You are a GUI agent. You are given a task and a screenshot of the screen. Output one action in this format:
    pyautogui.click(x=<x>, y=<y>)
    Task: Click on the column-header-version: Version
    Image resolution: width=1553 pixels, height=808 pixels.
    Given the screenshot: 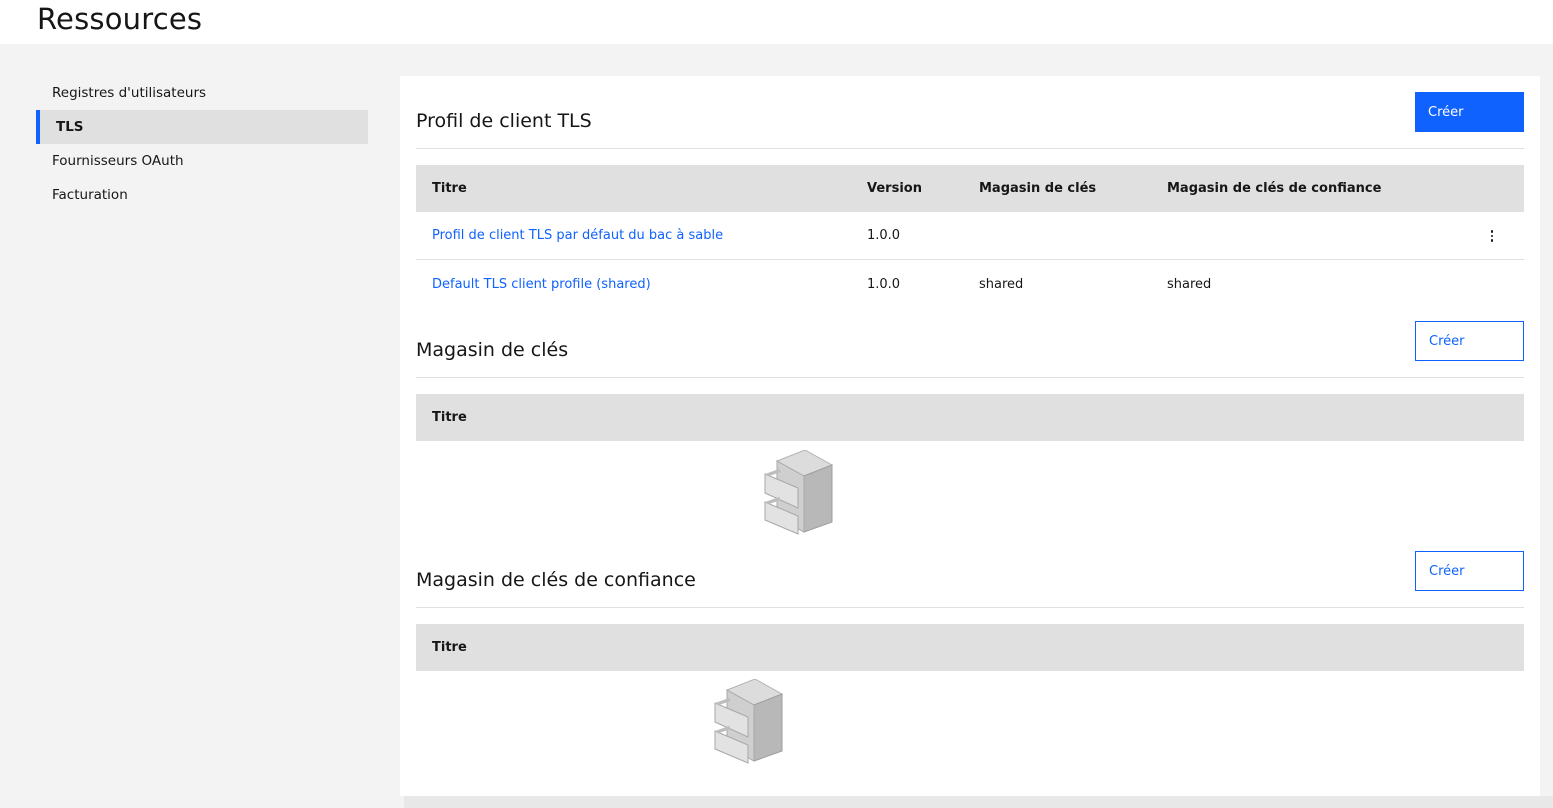 What is the action you would take?
    pyautogui.click(x=923, y=188)
    